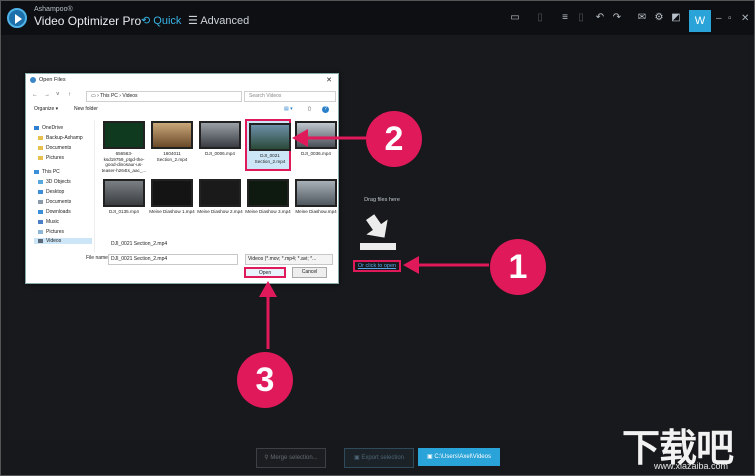  Describe the element at coordinates (40, 201) in the screenshot. I see `document-icon` at that location.